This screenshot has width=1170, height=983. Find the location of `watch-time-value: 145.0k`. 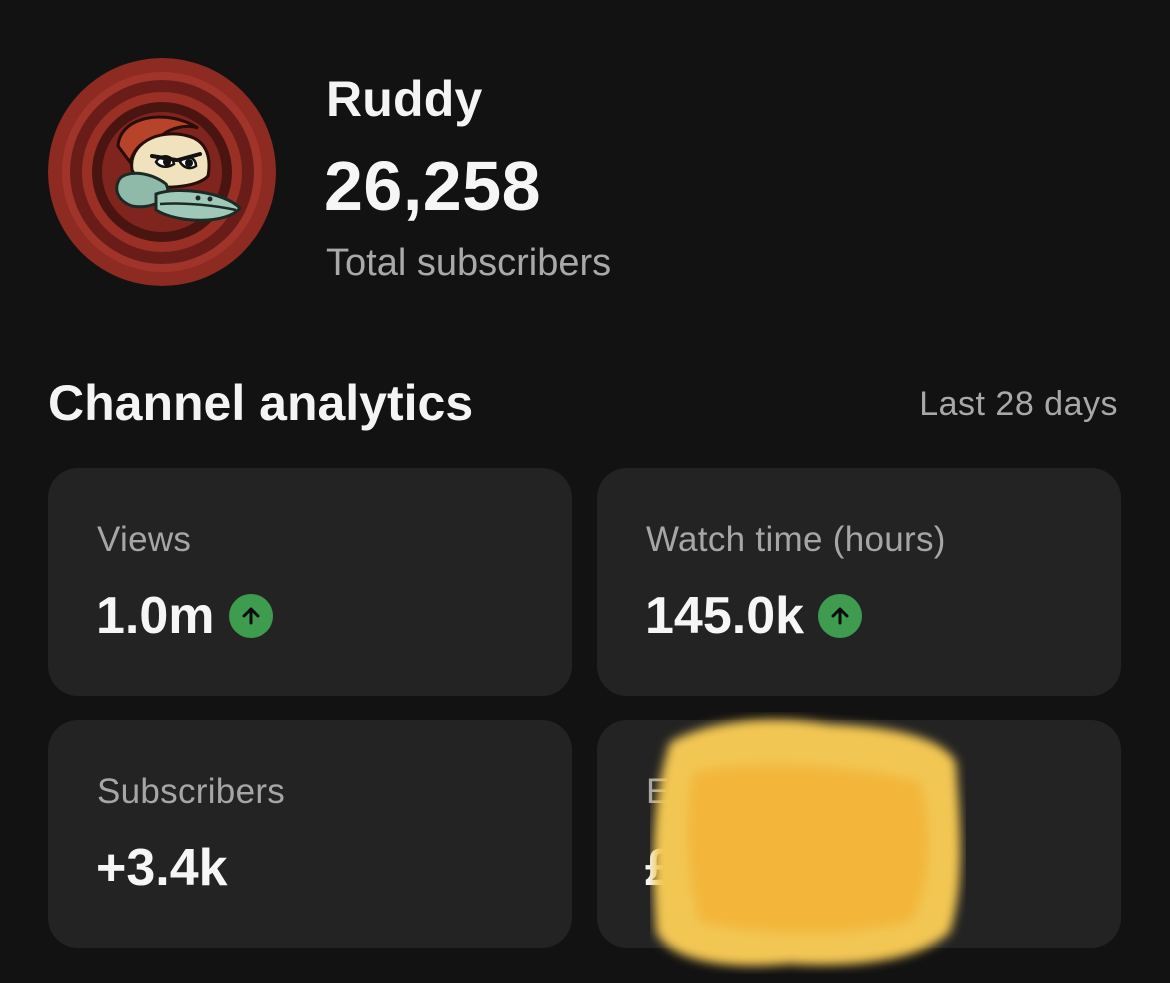

watch-time-value: 145.0k is located at coordinates (725, 616).